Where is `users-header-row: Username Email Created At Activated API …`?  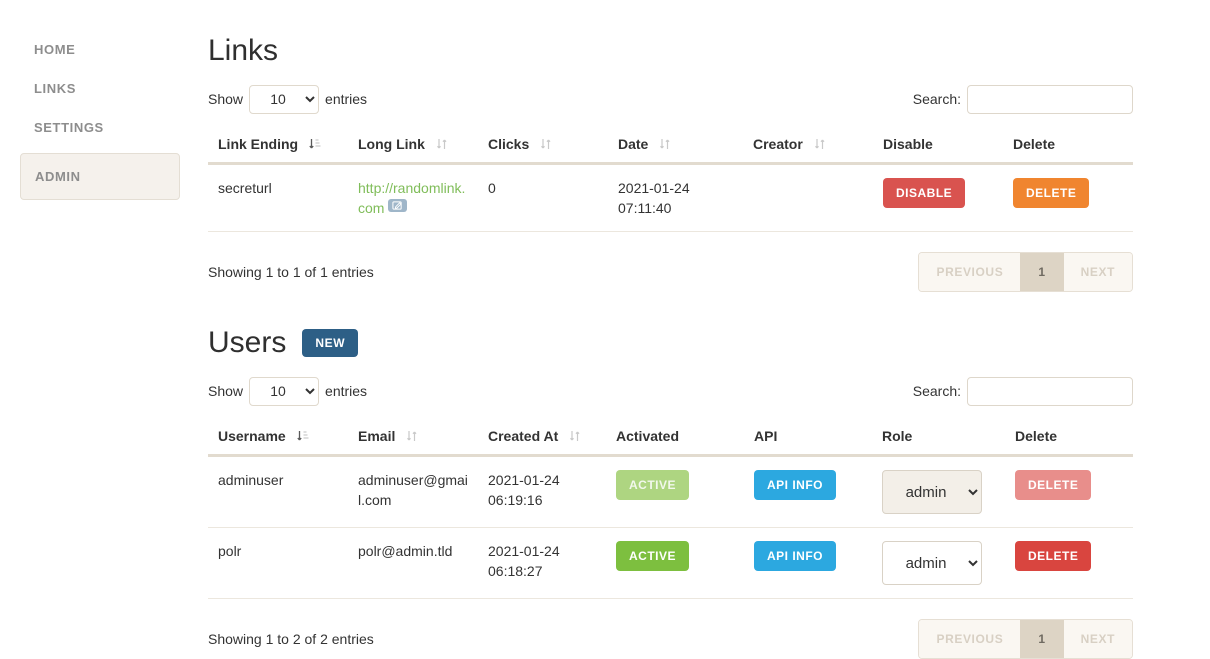 users-header-row: Username Email Created At Activated API … is located at coordinates (670, 438).